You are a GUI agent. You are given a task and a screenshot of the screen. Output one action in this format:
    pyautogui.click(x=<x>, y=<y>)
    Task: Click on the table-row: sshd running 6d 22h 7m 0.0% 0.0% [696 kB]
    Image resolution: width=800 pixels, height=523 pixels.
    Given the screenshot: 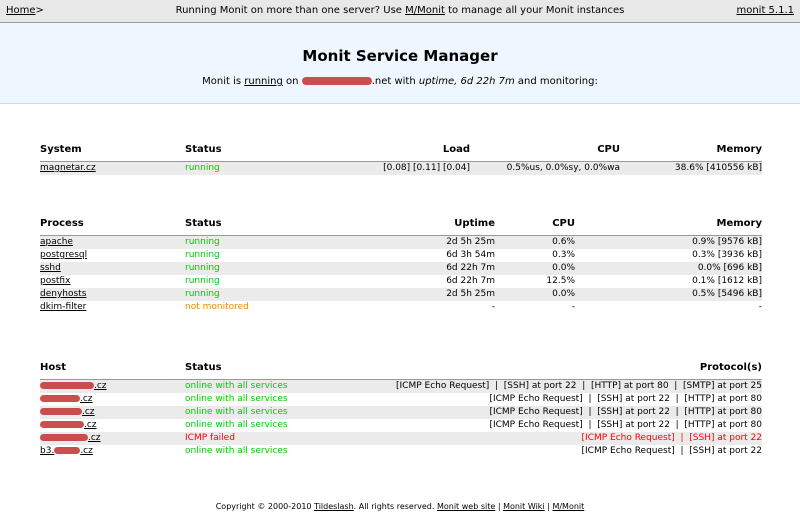 What is the action you would take?
    pyautogui.click(x=401, y=268)
    